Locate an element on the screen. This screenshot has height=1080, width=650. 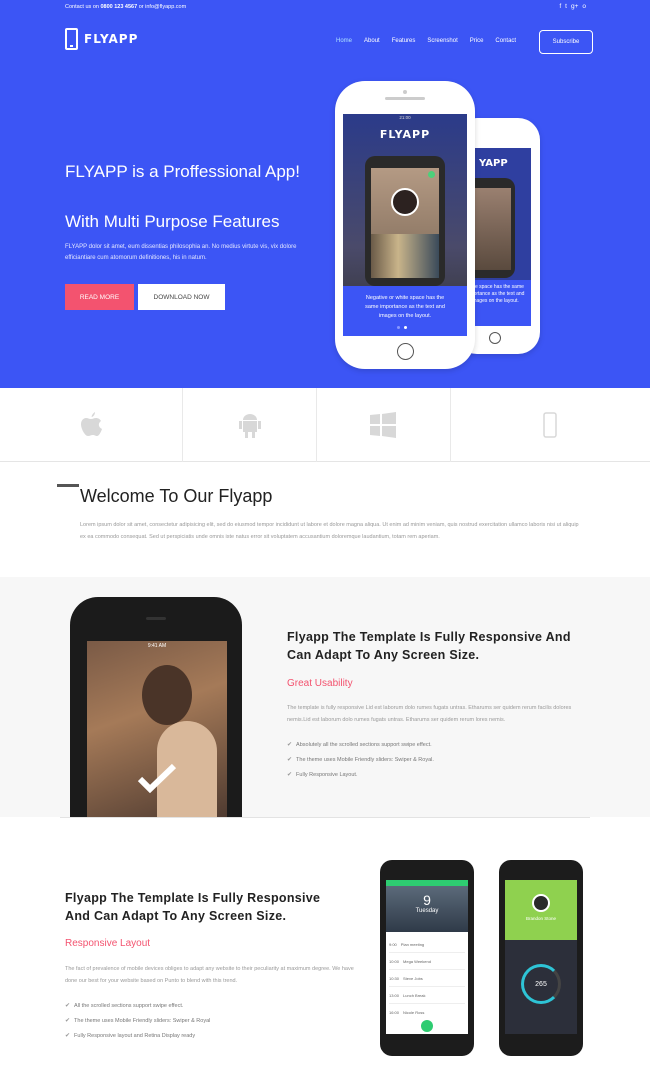
contact-email: info@flyapp.com is located at coordinates (165, 7).